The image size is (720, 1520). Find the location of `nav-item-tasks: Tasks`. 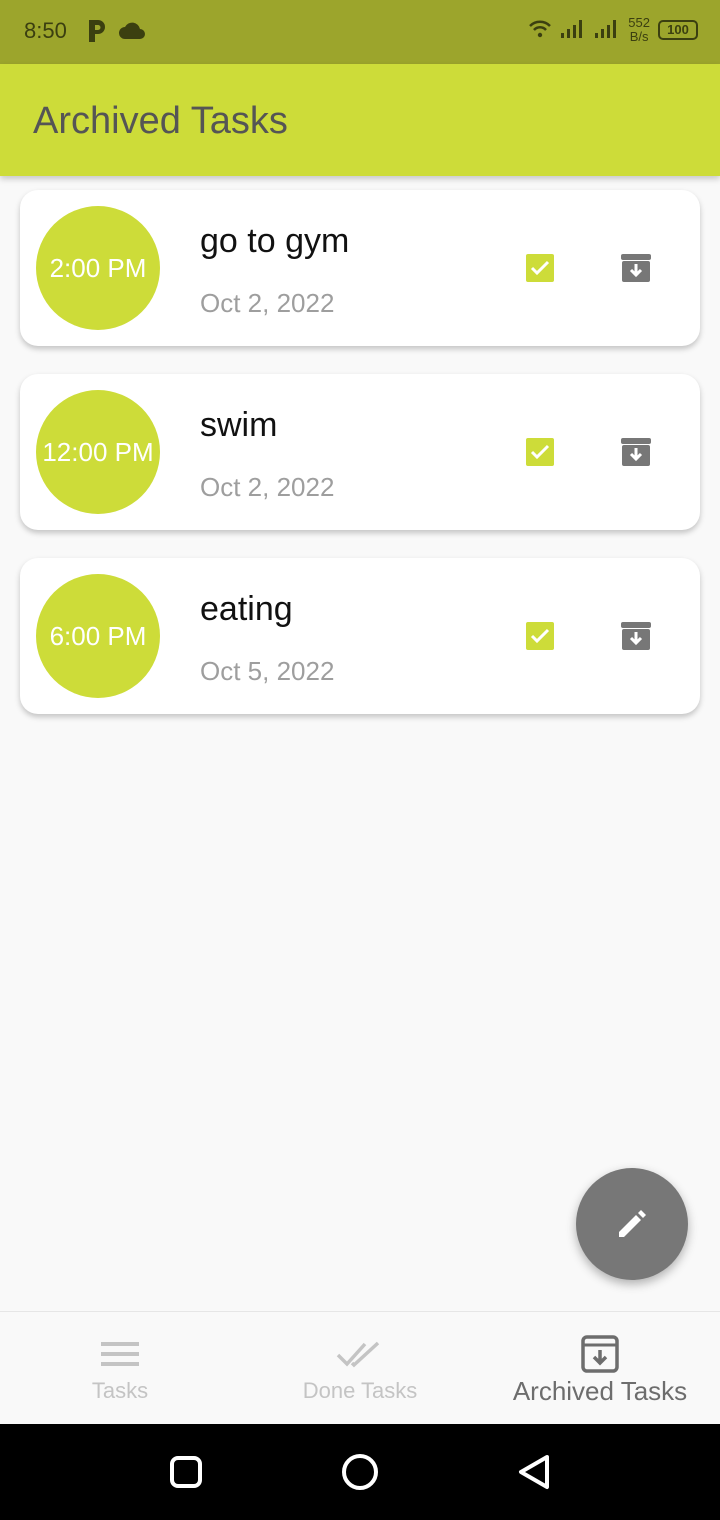

nav-item-tasks: Tasks is located at coordinates (120, 1368).